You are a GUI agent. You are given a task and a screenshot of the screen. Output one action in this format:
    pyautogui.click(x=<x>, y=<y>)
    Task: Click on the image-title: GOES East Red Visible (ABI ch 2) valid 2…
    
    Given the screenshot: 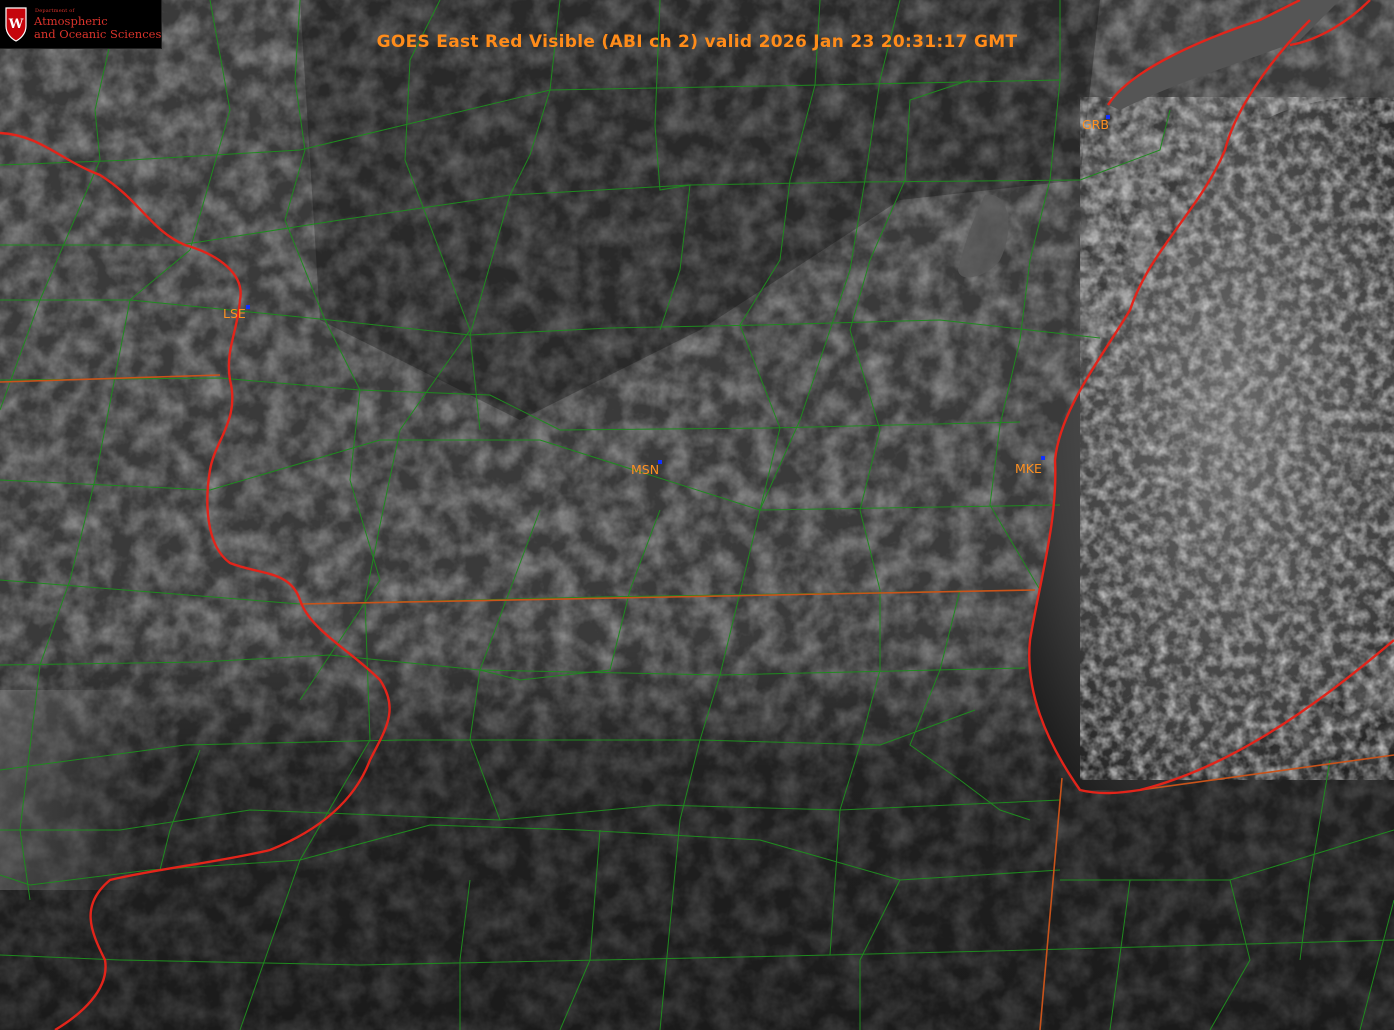 What is the action you would take?
    pyautogui.click(x=697, y=42)
    